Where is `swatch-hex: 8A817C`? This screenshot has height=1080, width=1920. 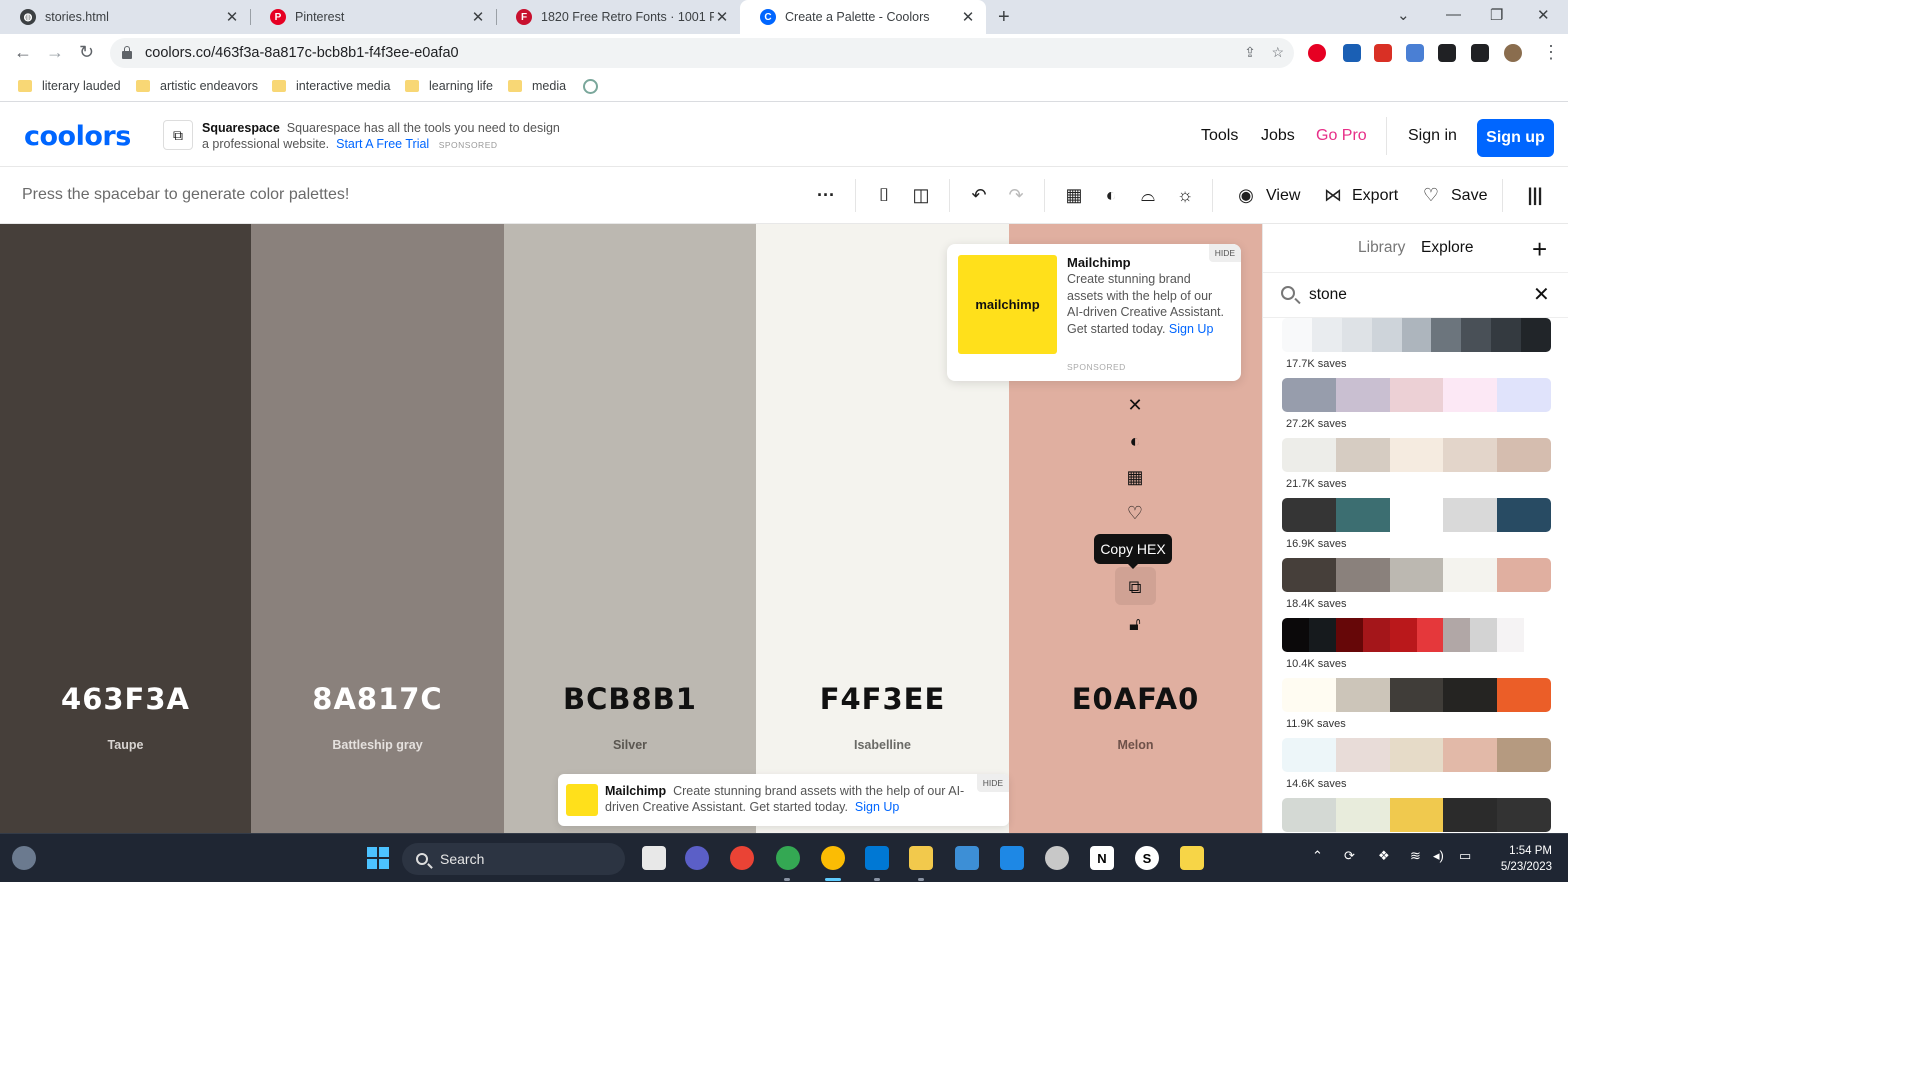 swatch-hex: 8A817C is located at coordinates (377, 699).